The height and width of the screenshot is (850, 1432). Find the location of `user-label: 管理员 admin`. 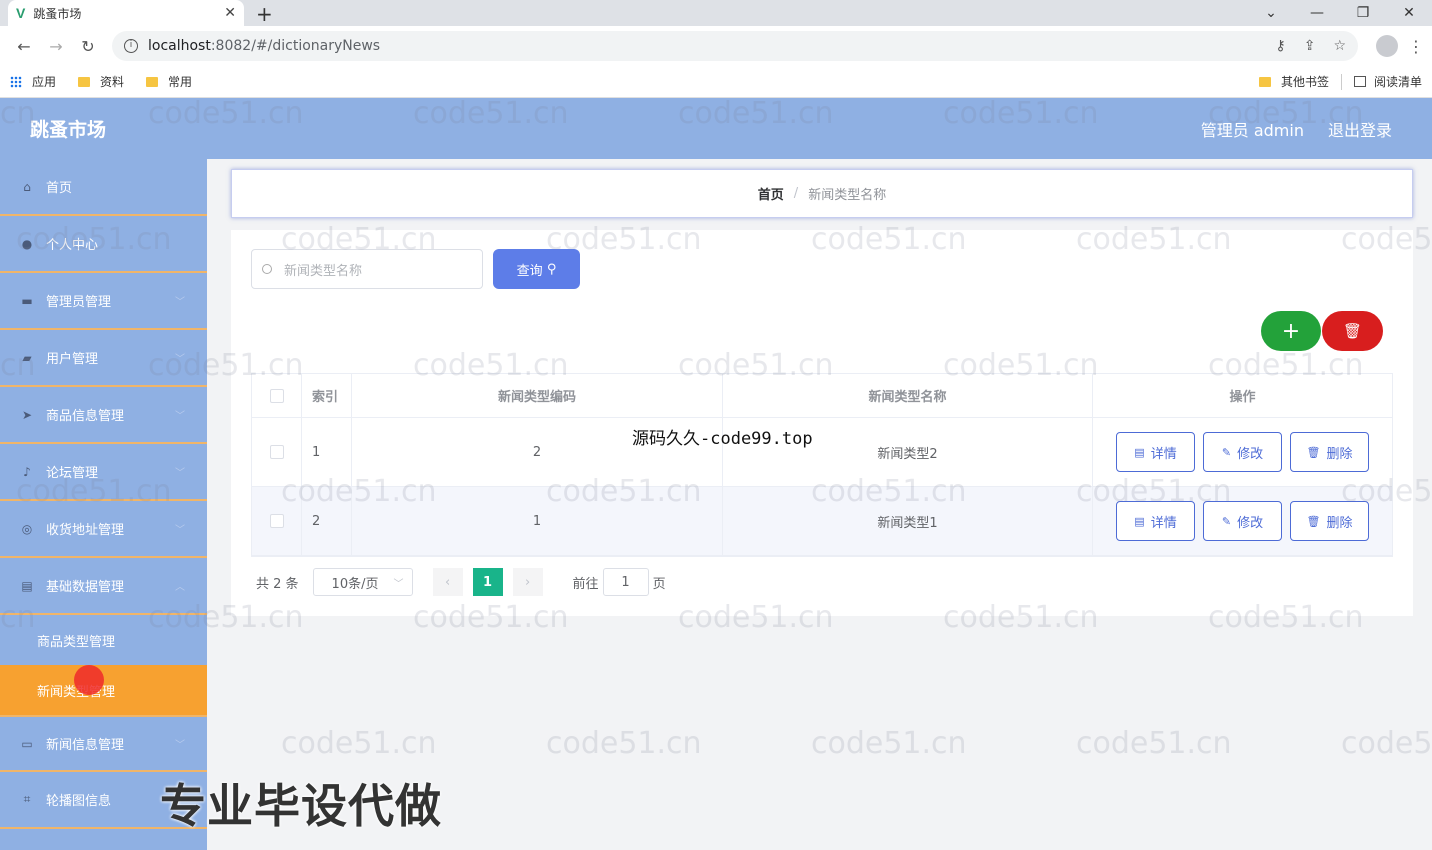

user-label: 管理员 admin is located at coordinates (1252, 130).